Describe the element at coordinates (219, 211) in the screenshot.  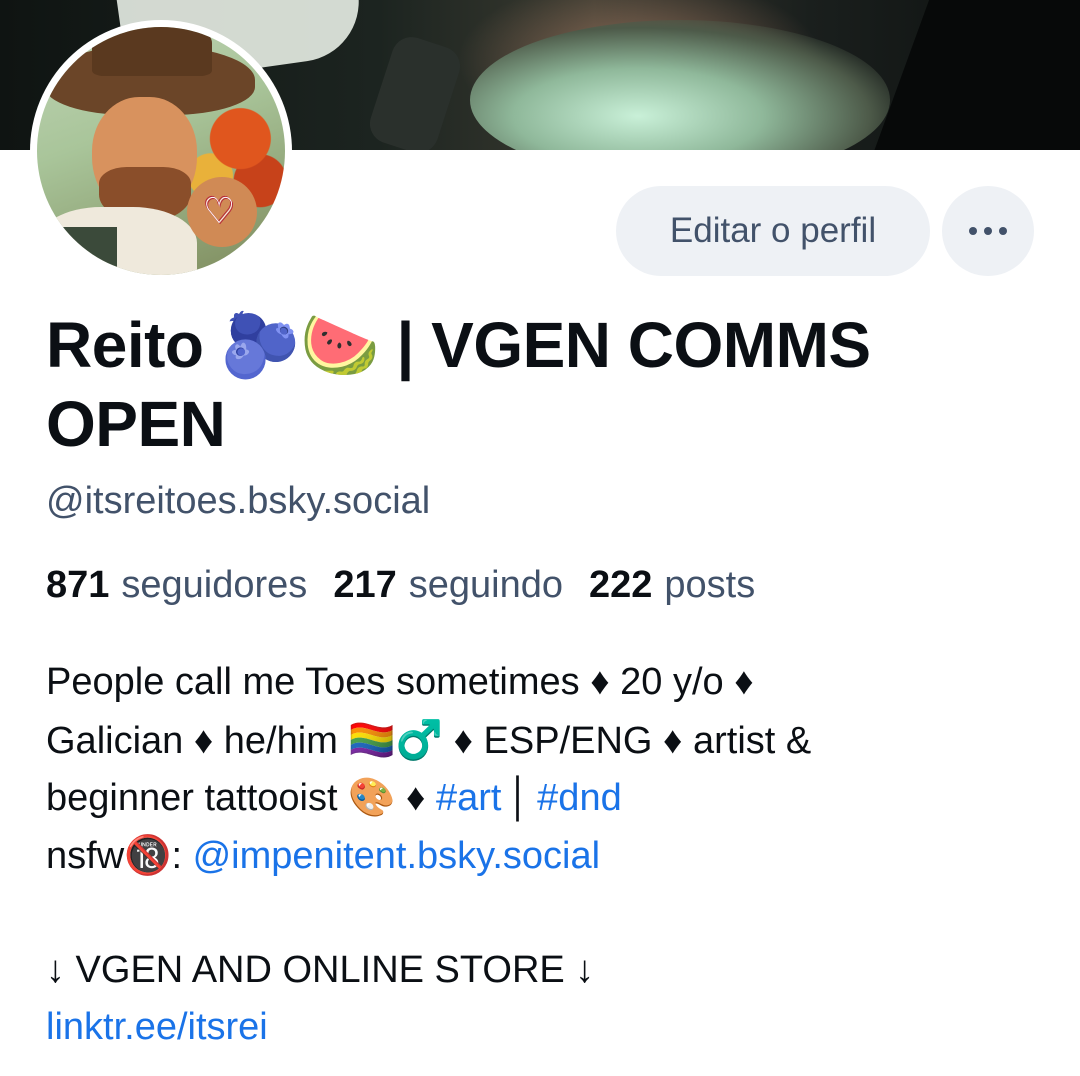
I see `heart-icon: ♡` at that location.